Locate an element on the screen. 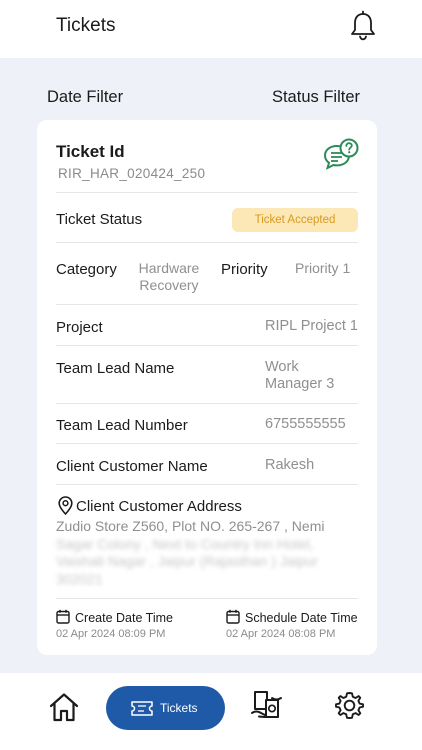  team-lead-name-value: Work Manager 3 is located at coordinates (300, 375).